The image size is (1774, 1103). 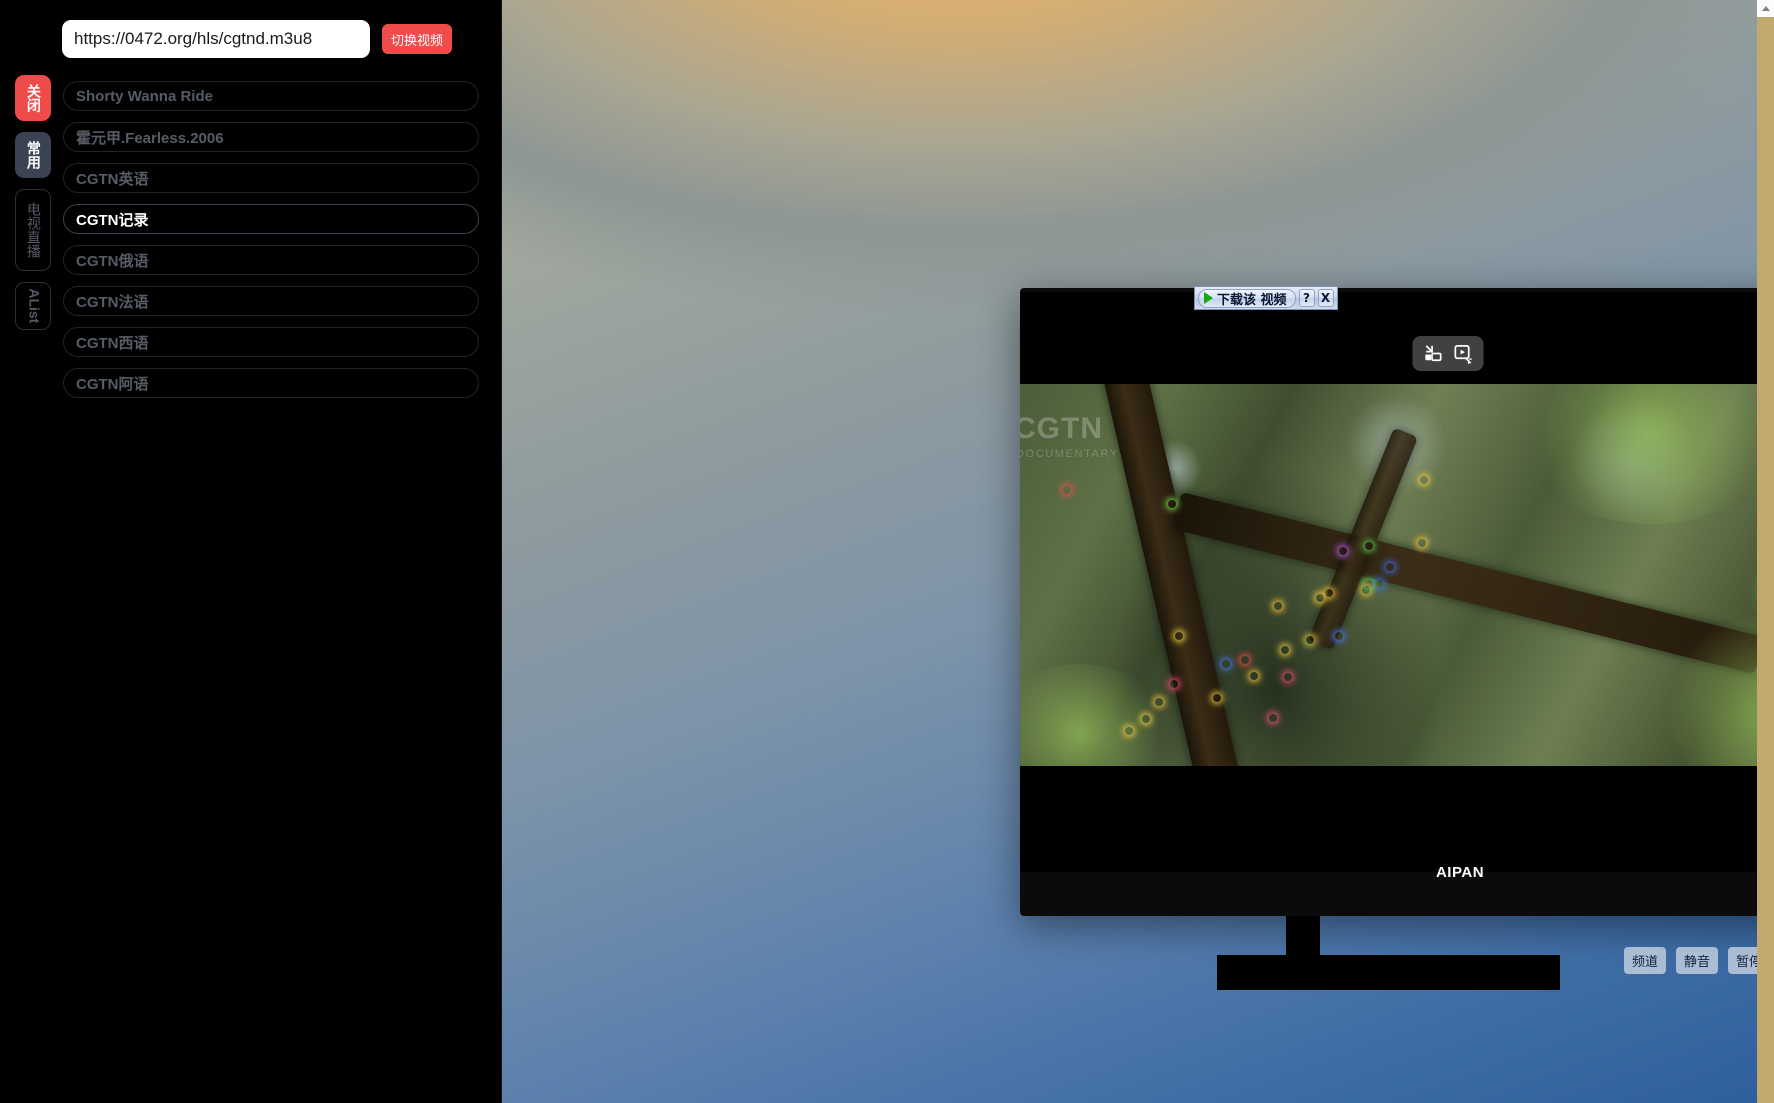 I want to click on url-row: 切换视频, so click(x=257, y=39).